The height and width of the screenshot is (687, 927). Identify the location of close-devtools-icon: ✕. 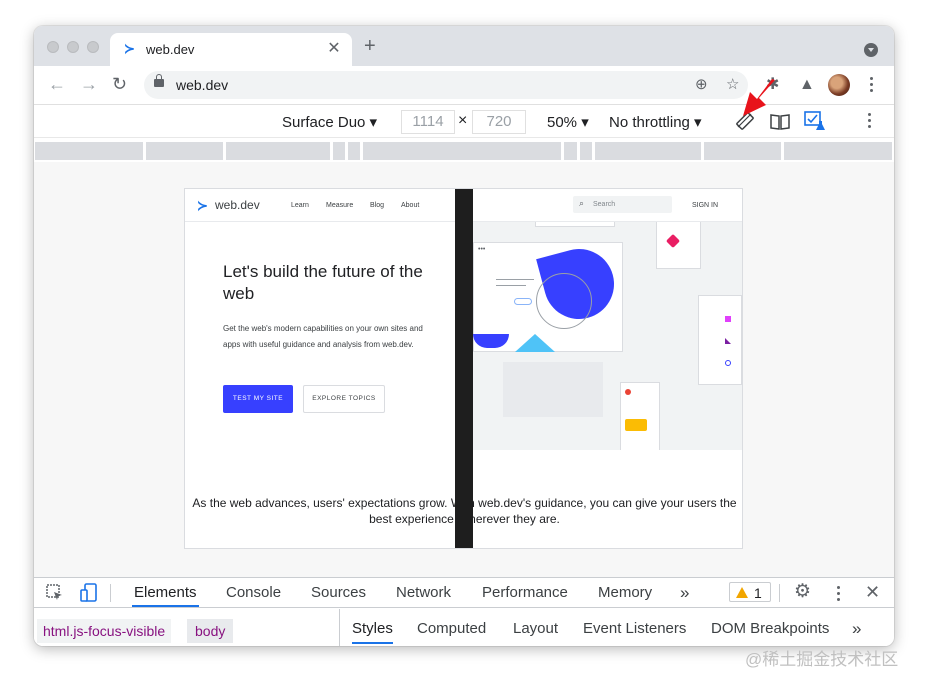
(872, 592).